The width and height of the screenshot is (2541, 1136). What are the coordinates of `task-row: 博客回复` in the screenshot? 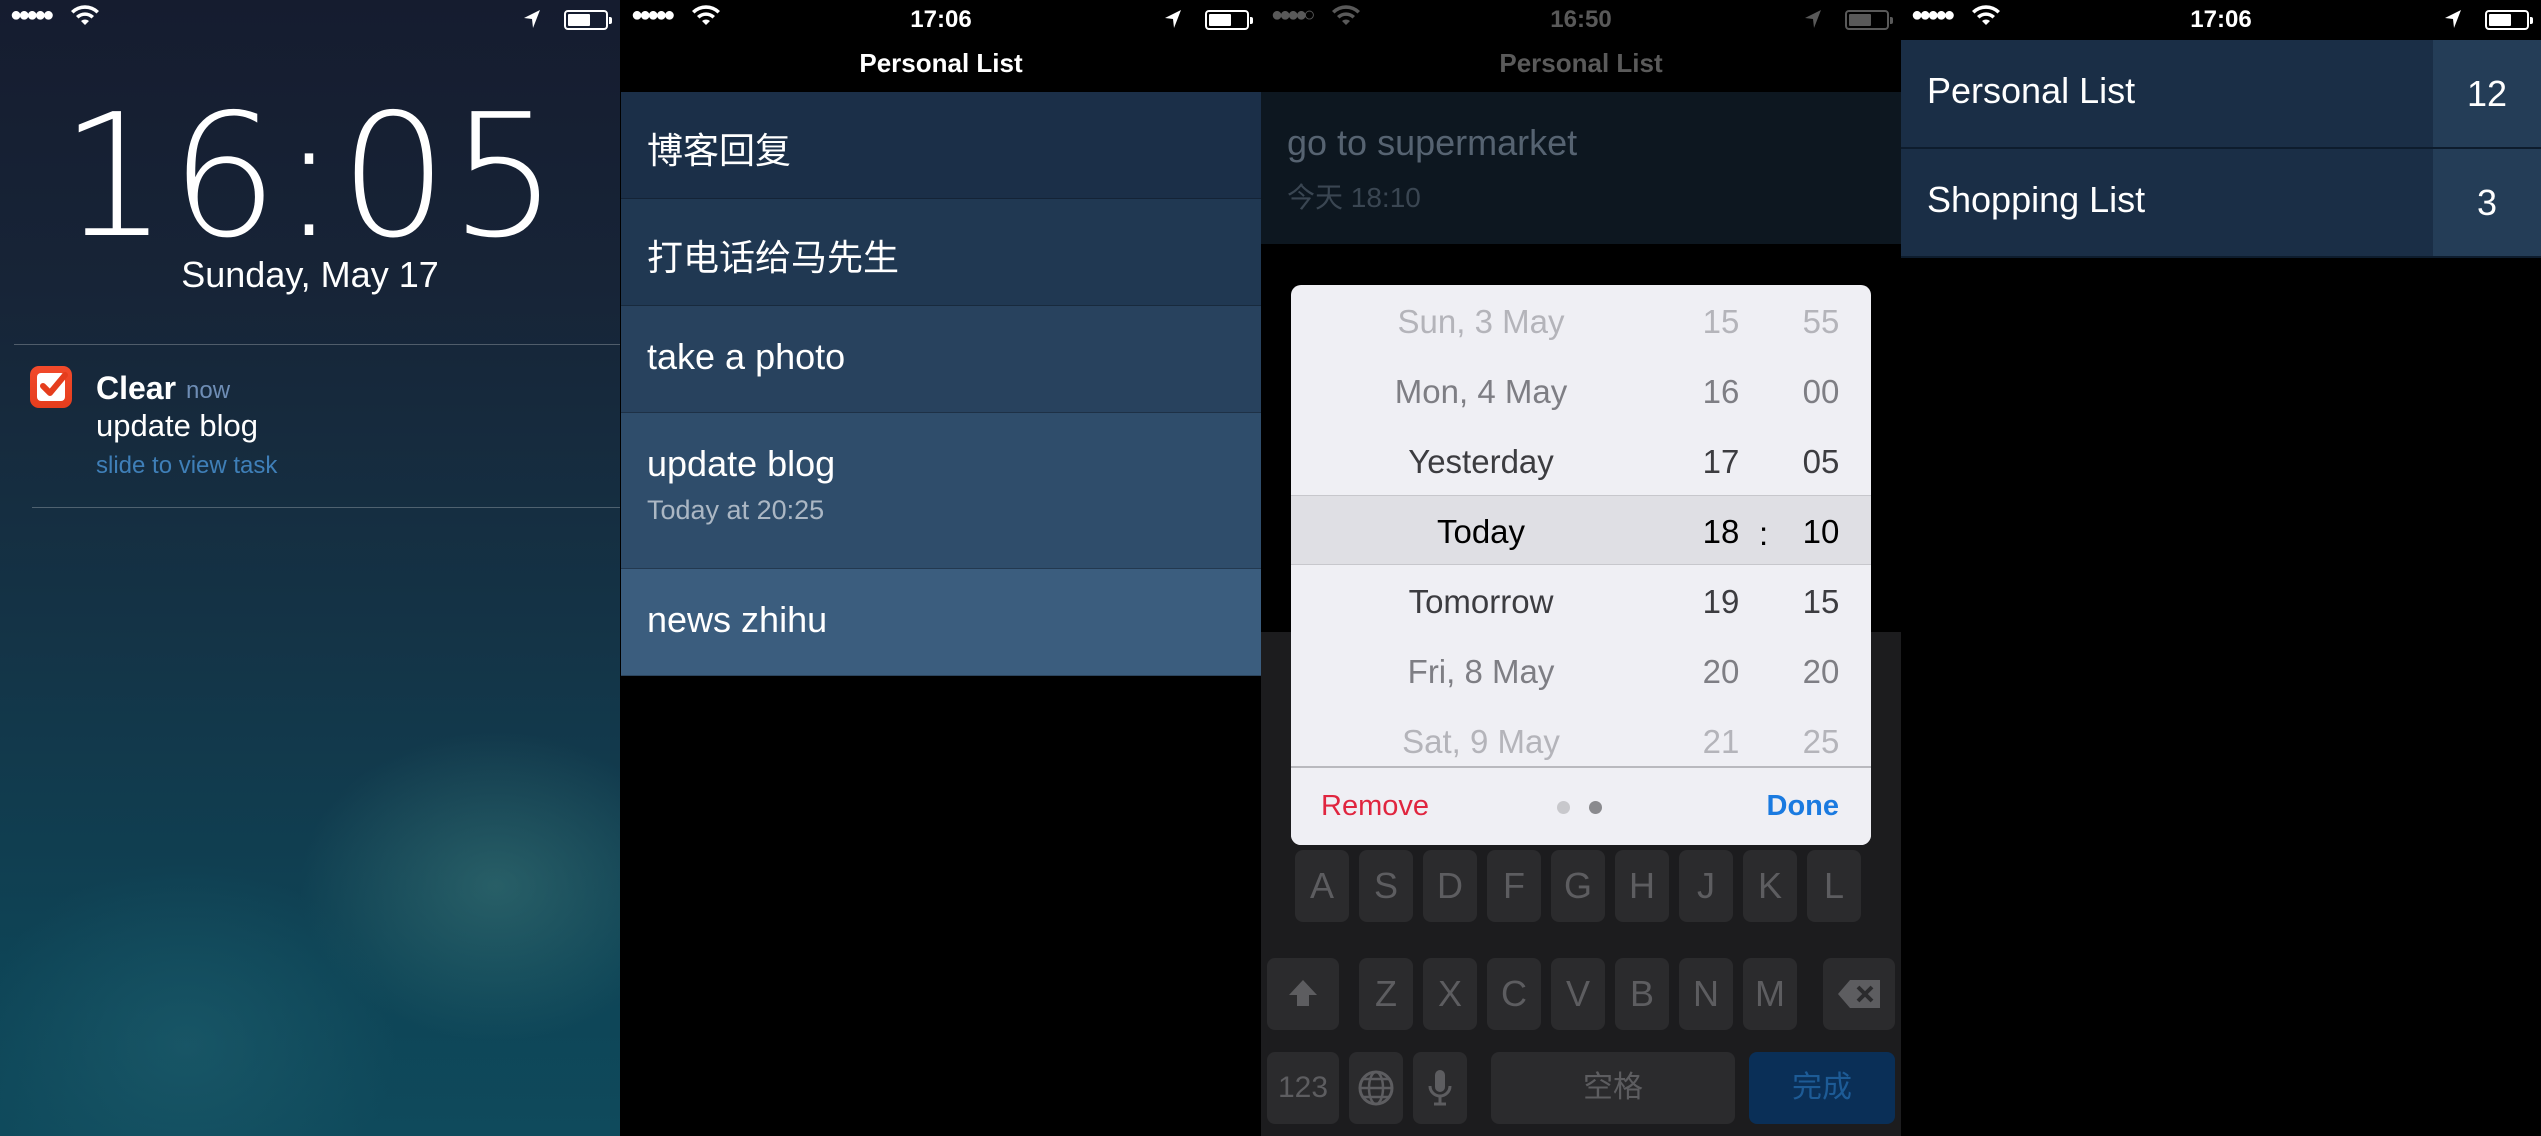 It's located at (941, 145).